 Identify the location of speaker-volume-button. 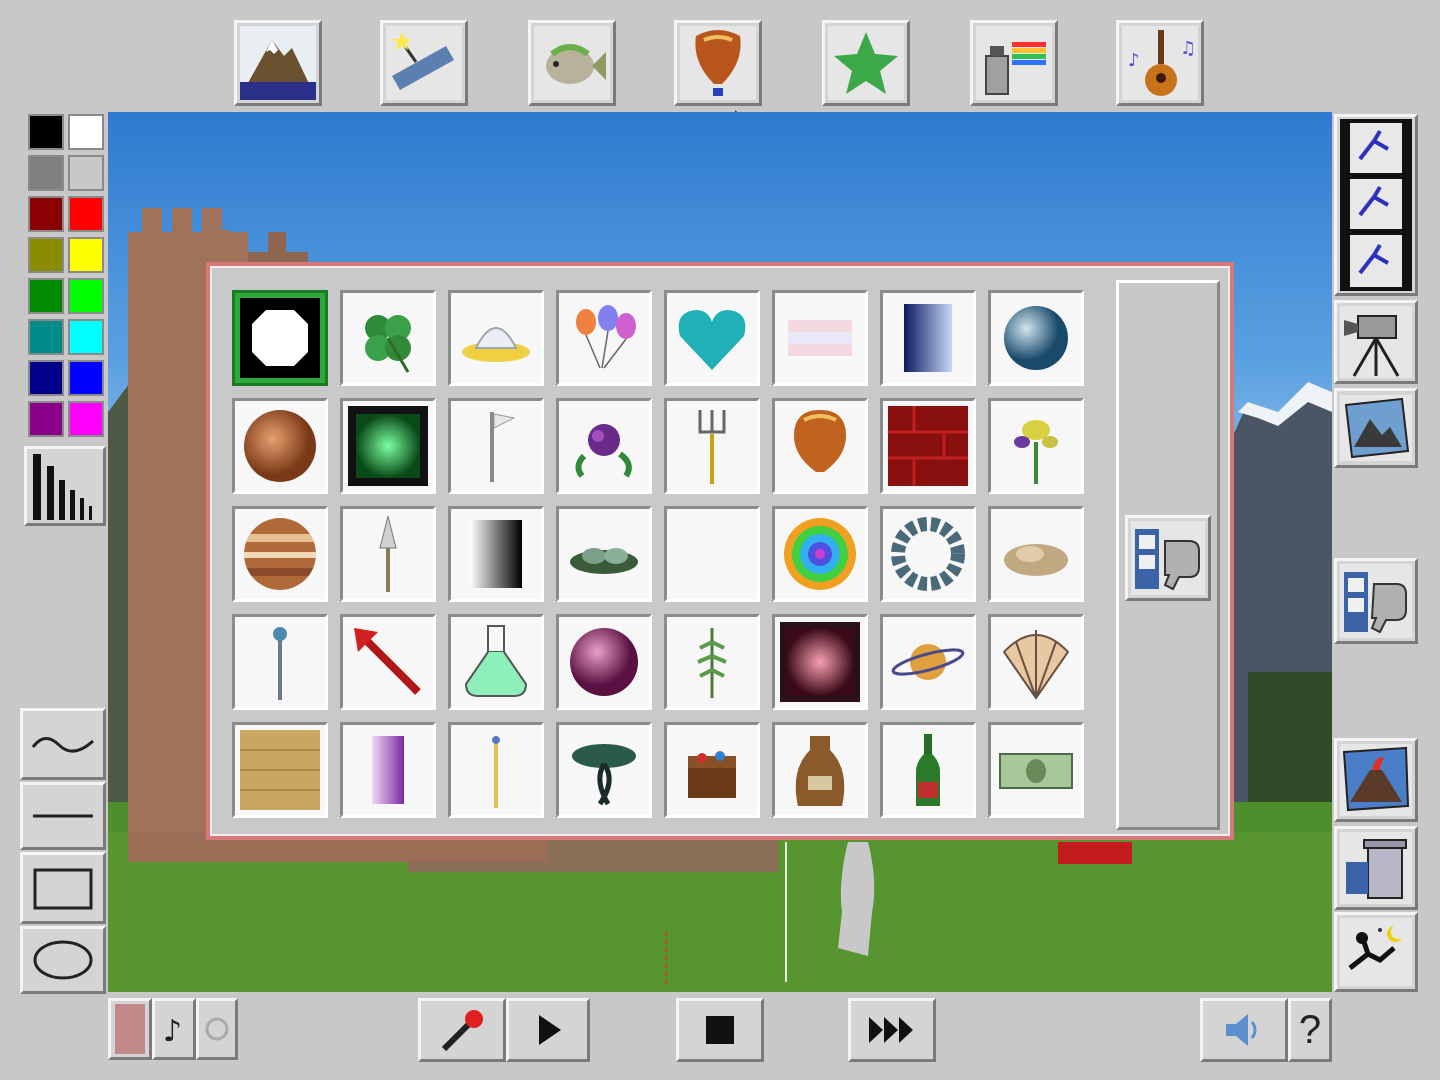
(1244, 1030).